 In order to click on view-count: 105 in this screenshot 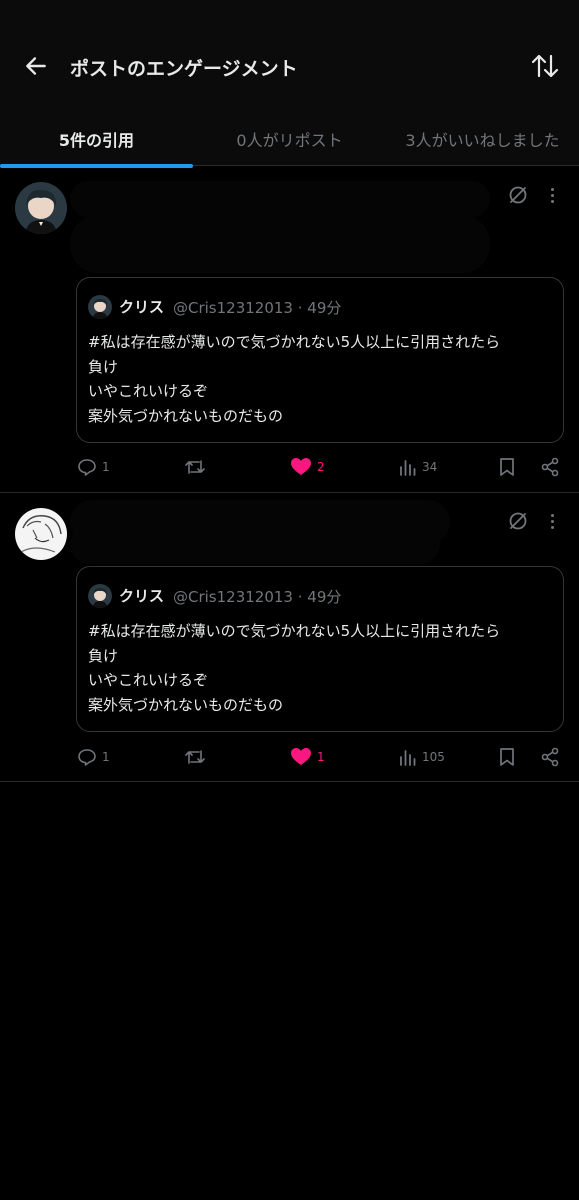, I will do `click(433, 757)`.